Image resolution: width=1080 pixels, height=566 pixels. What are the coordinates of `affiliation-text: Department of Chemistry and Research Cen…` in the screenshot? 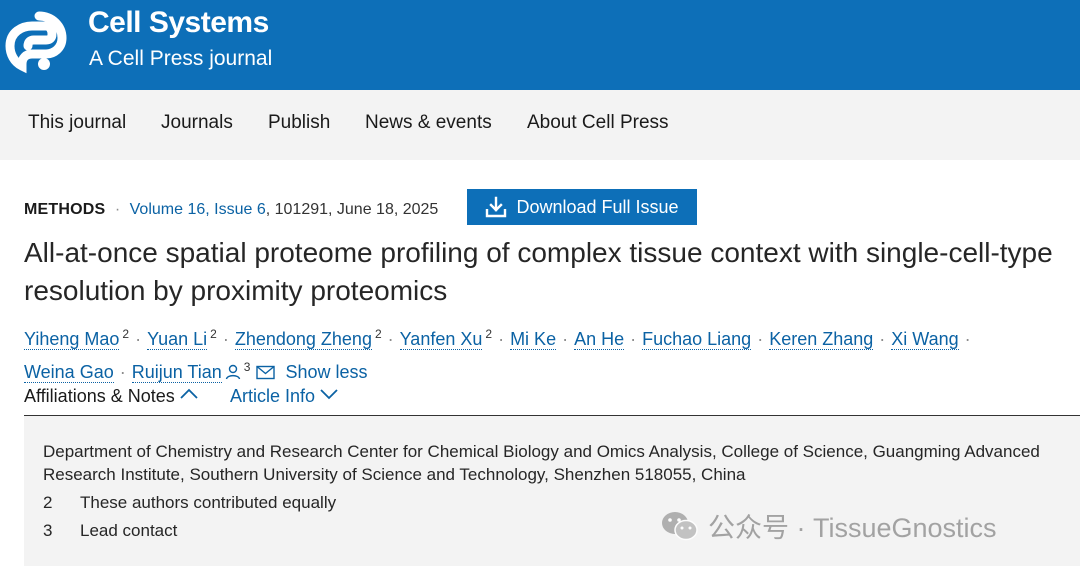 It's located at (541, 463).